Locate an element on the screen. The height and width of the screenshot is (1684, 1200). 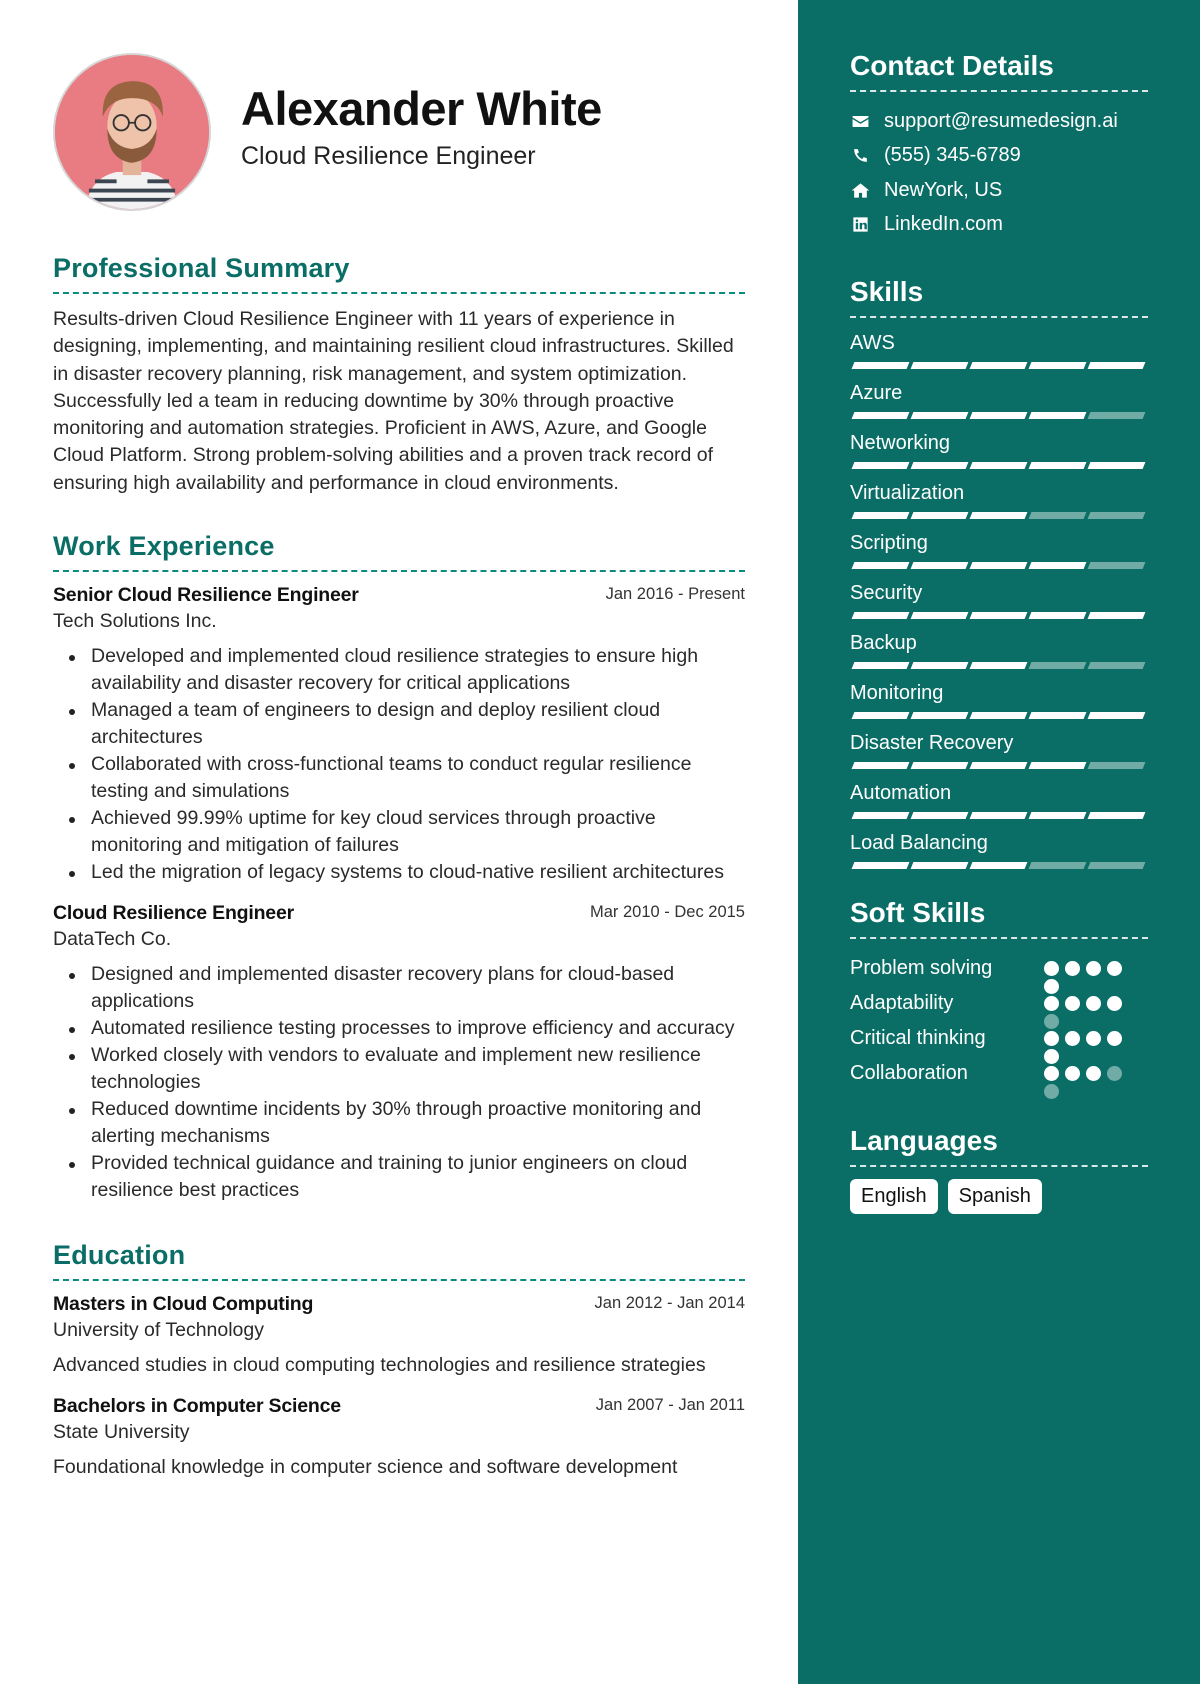
contact-text: (555) 345-6789 is located at coordinates (952, 155).